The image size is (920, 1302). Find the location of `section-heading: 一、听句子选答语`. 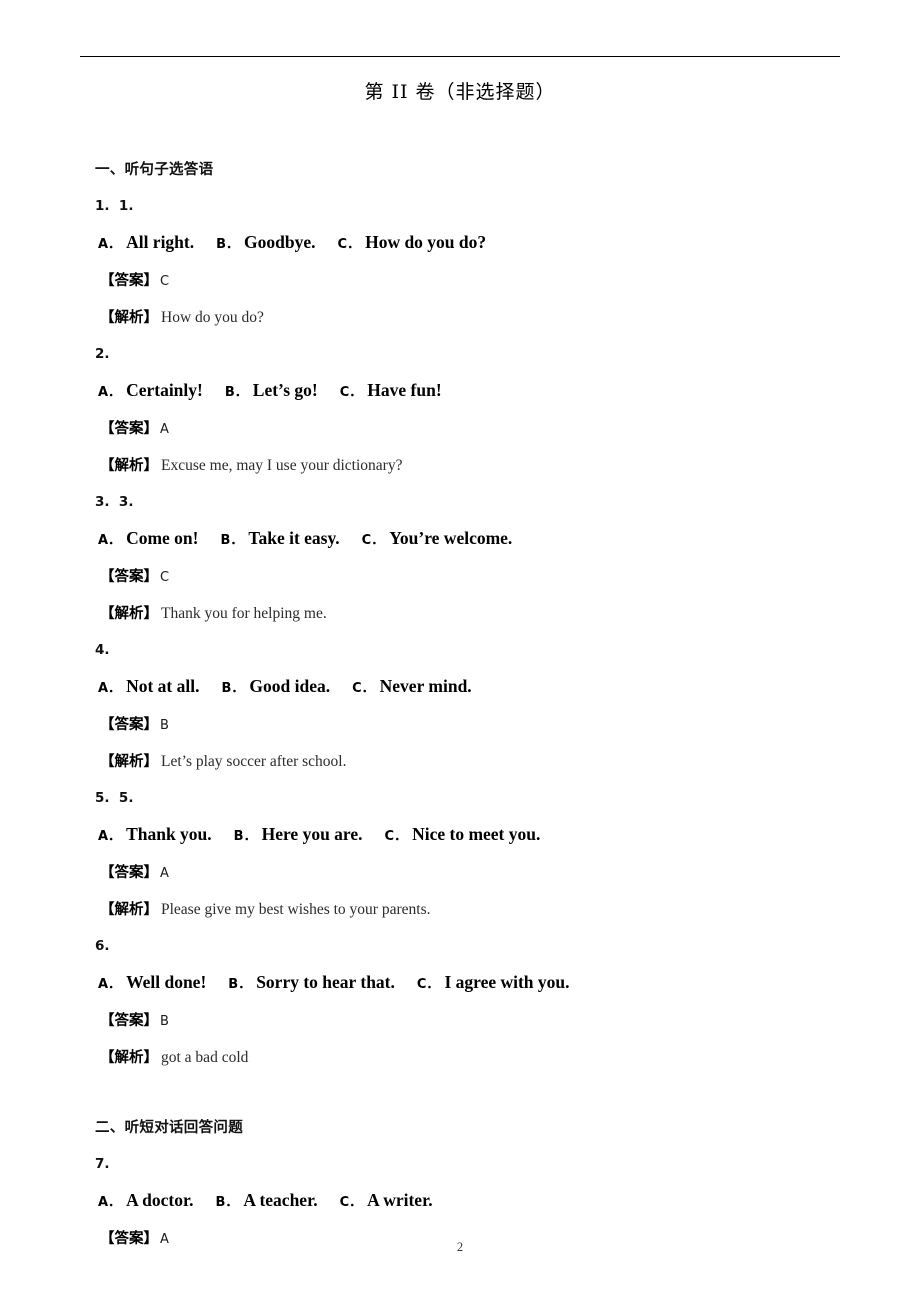

section-heading: 一、听句子选答语 is located at coordinates (154, 170).